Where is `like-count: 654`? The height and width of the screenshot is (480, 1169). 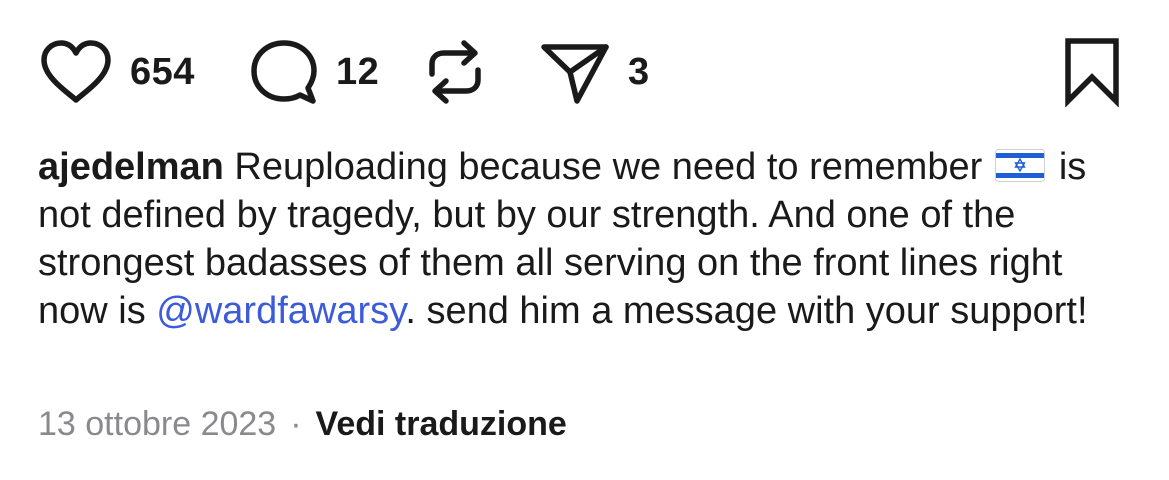 like-count: 654 is located at coordinates (162, 71).